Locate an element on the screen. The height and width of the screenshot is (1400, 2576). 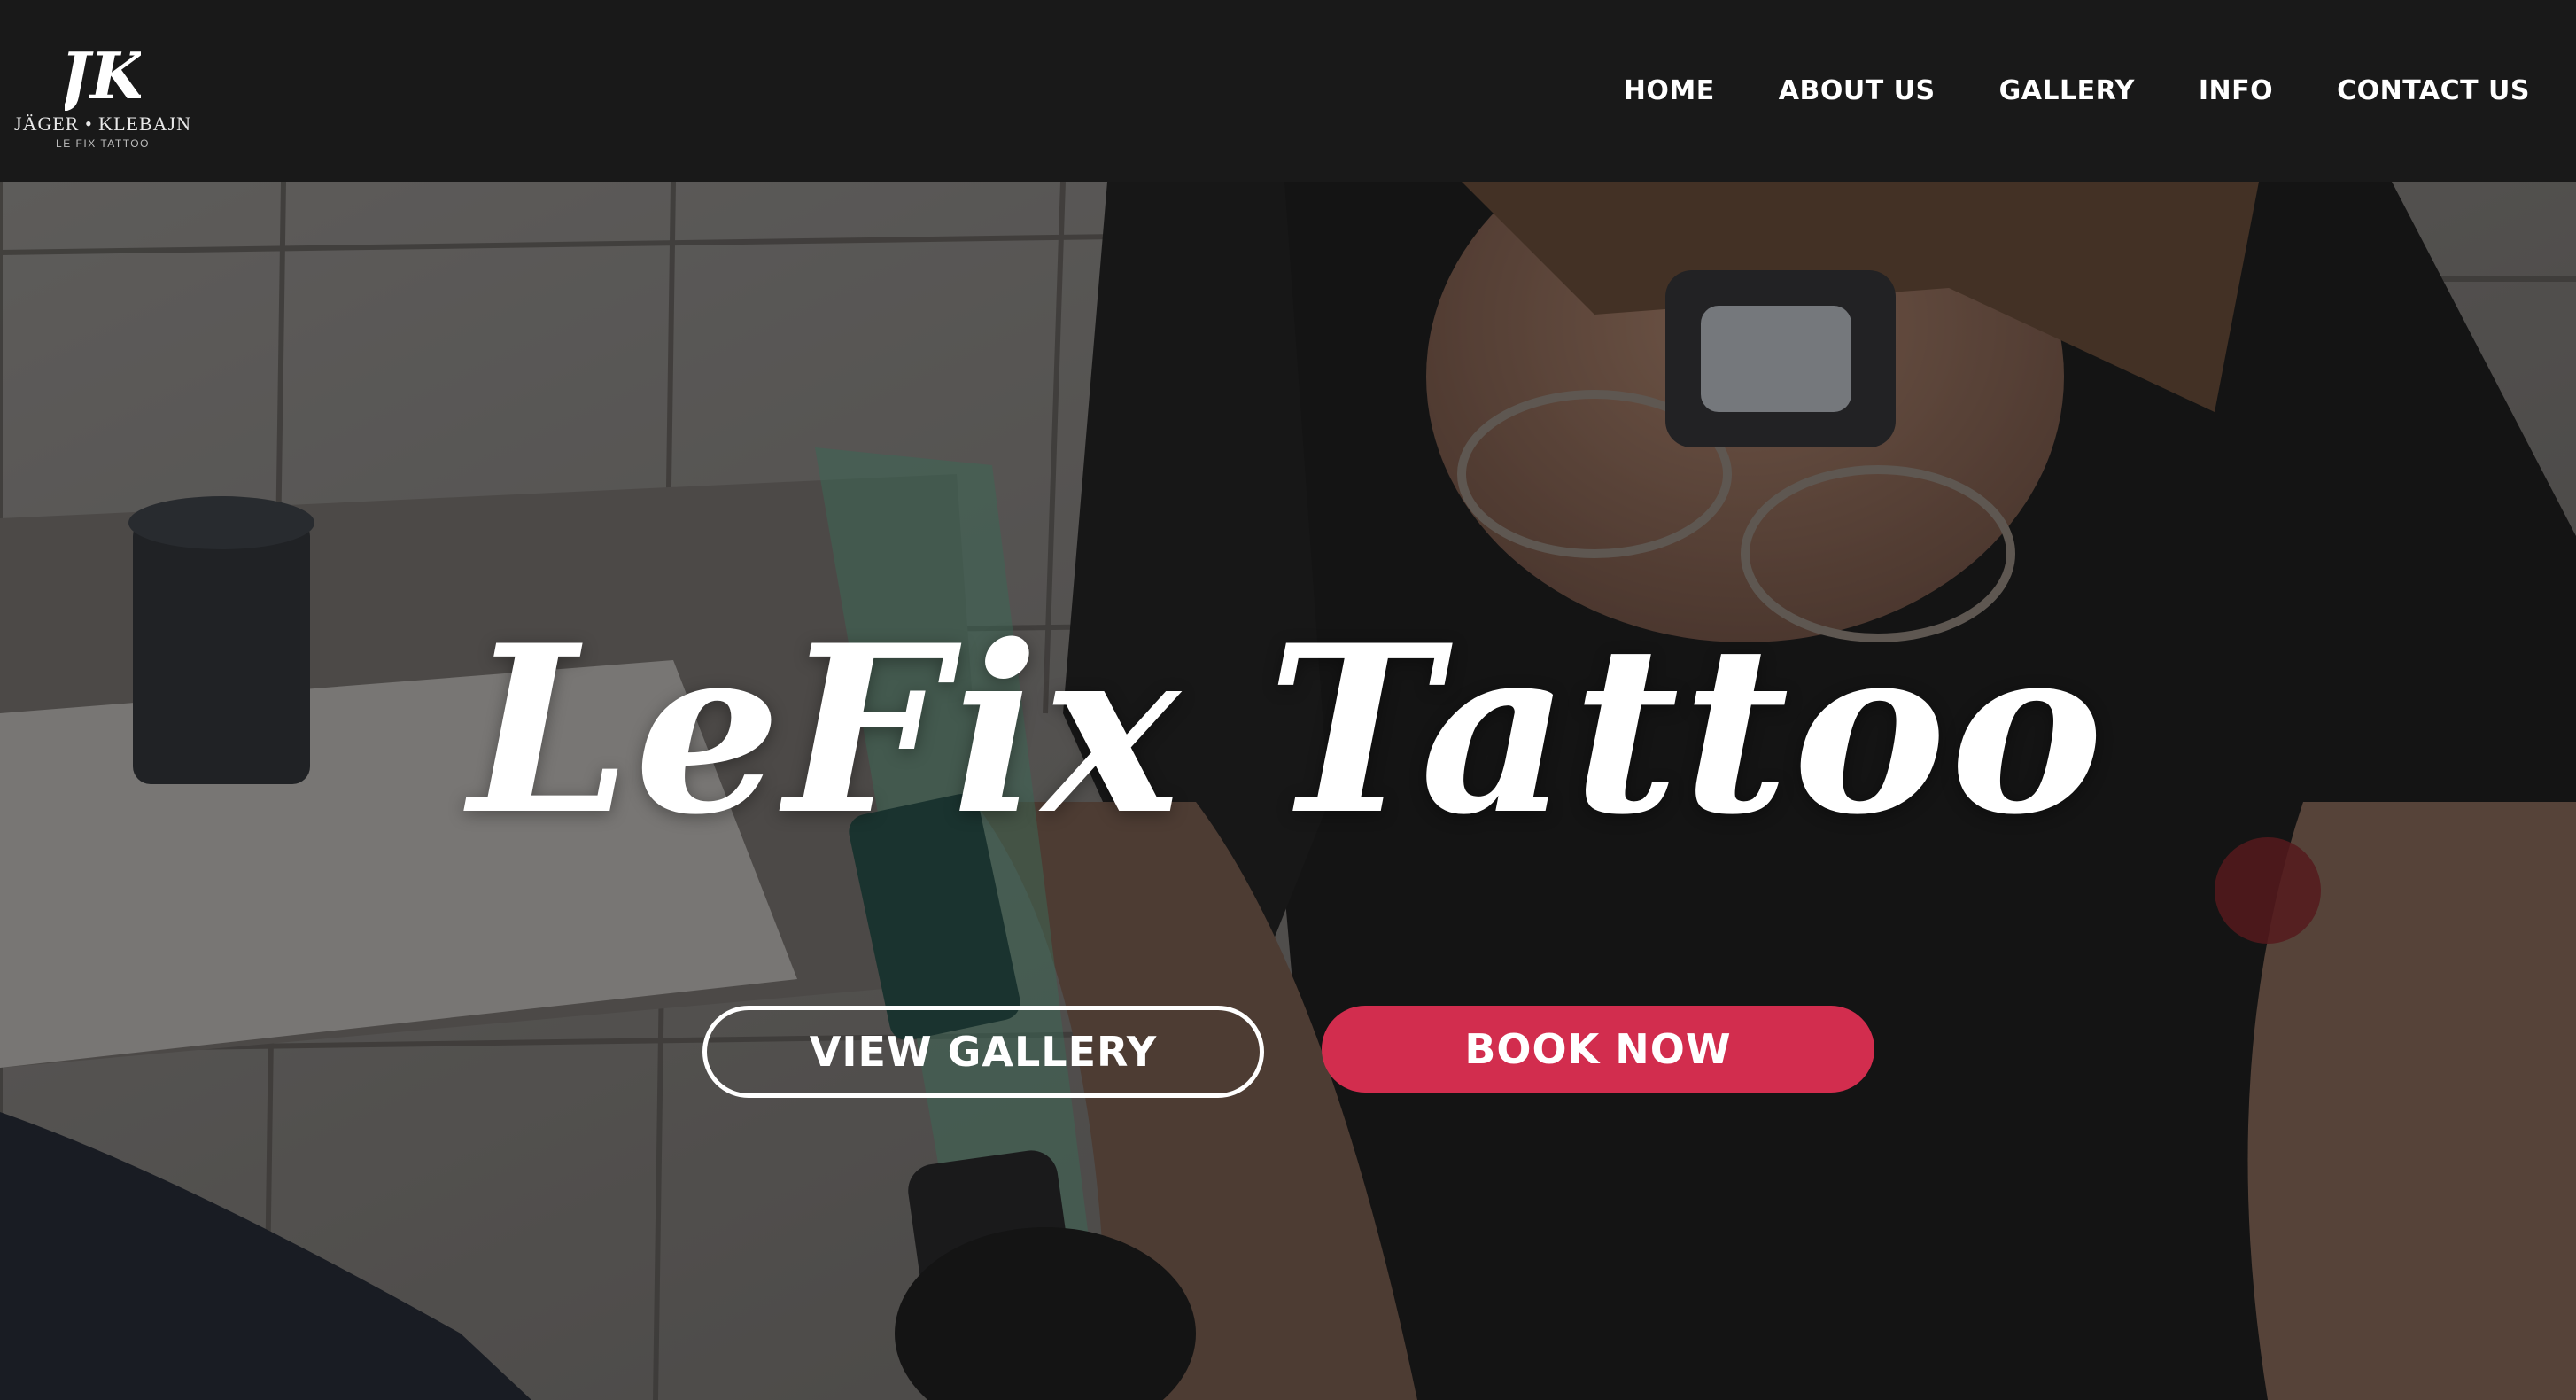
nav-info: INFO is located at coordinates (2236, 90).